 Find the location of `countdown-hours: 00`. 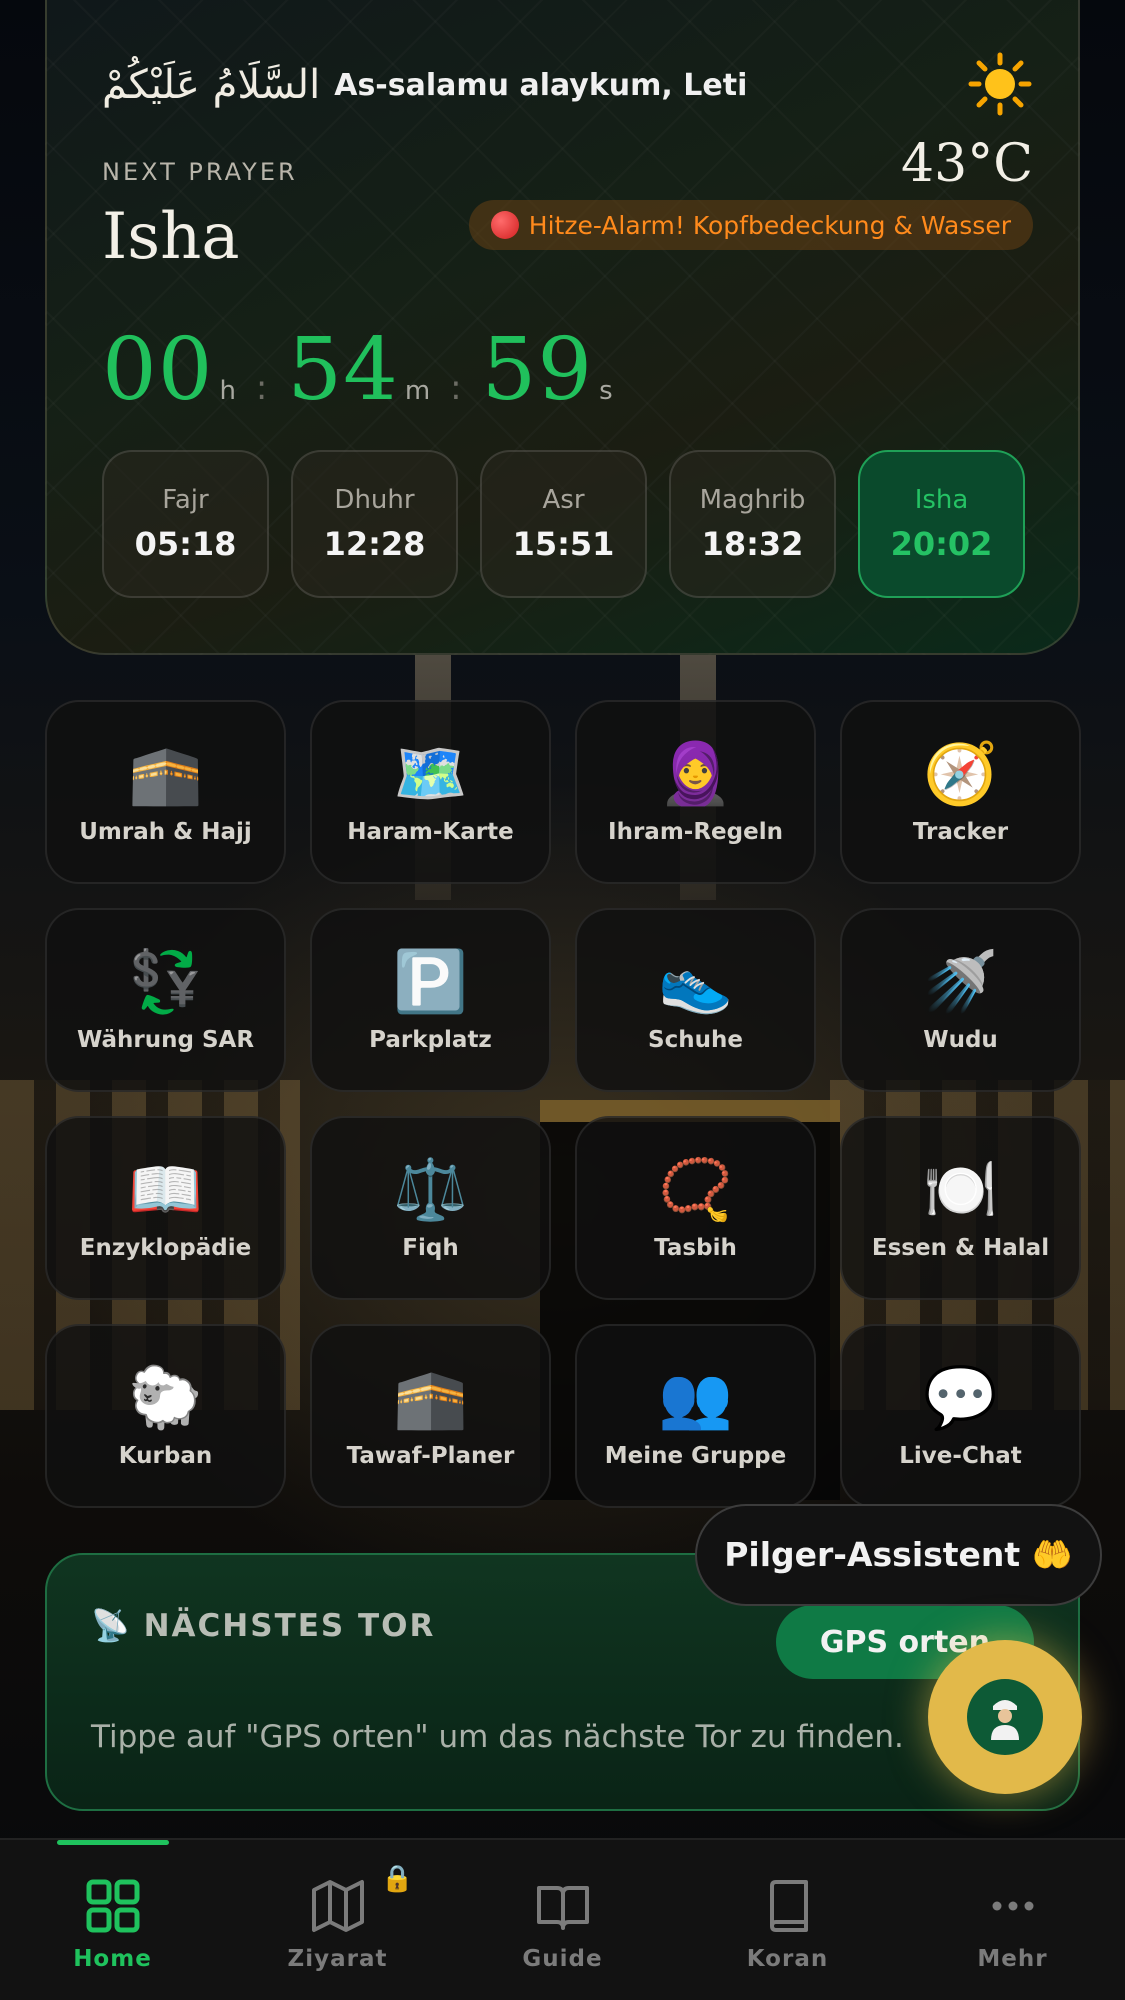

countdown-hours: 00 is located at coordinates (158, 370).